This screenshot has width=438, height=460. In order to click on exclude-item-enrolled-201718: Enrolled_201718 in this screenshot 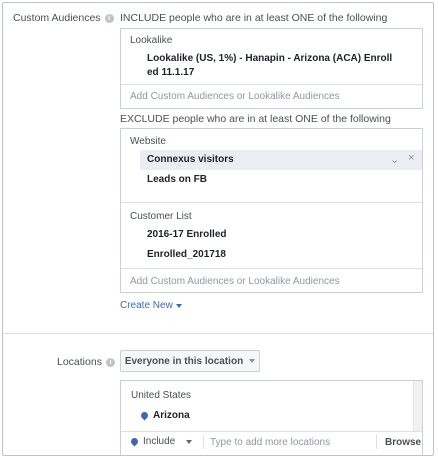, I will do `click(186, 254)`.